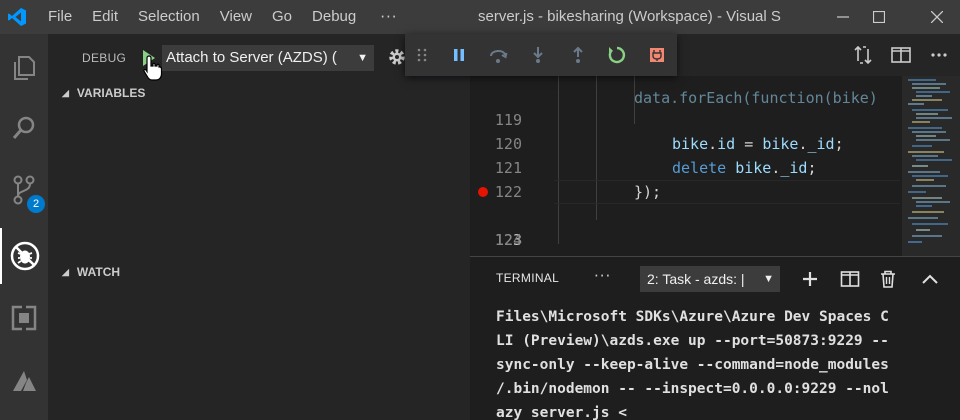 This screenshot has width=960, height=420. I want to click on search-icon, so click(23, 127).